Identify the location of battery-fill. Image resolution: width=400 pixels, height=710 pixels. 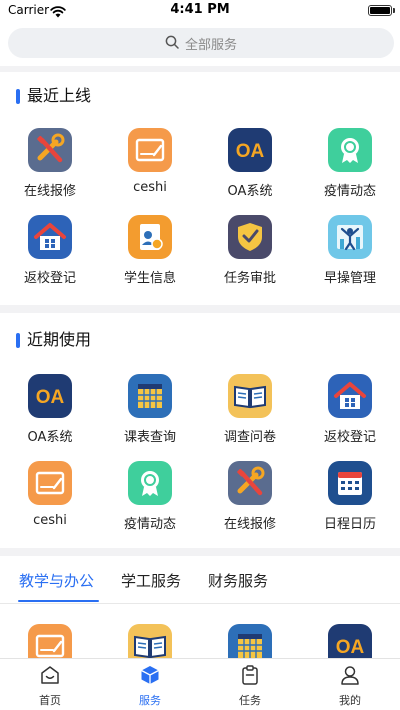
(380, 10).